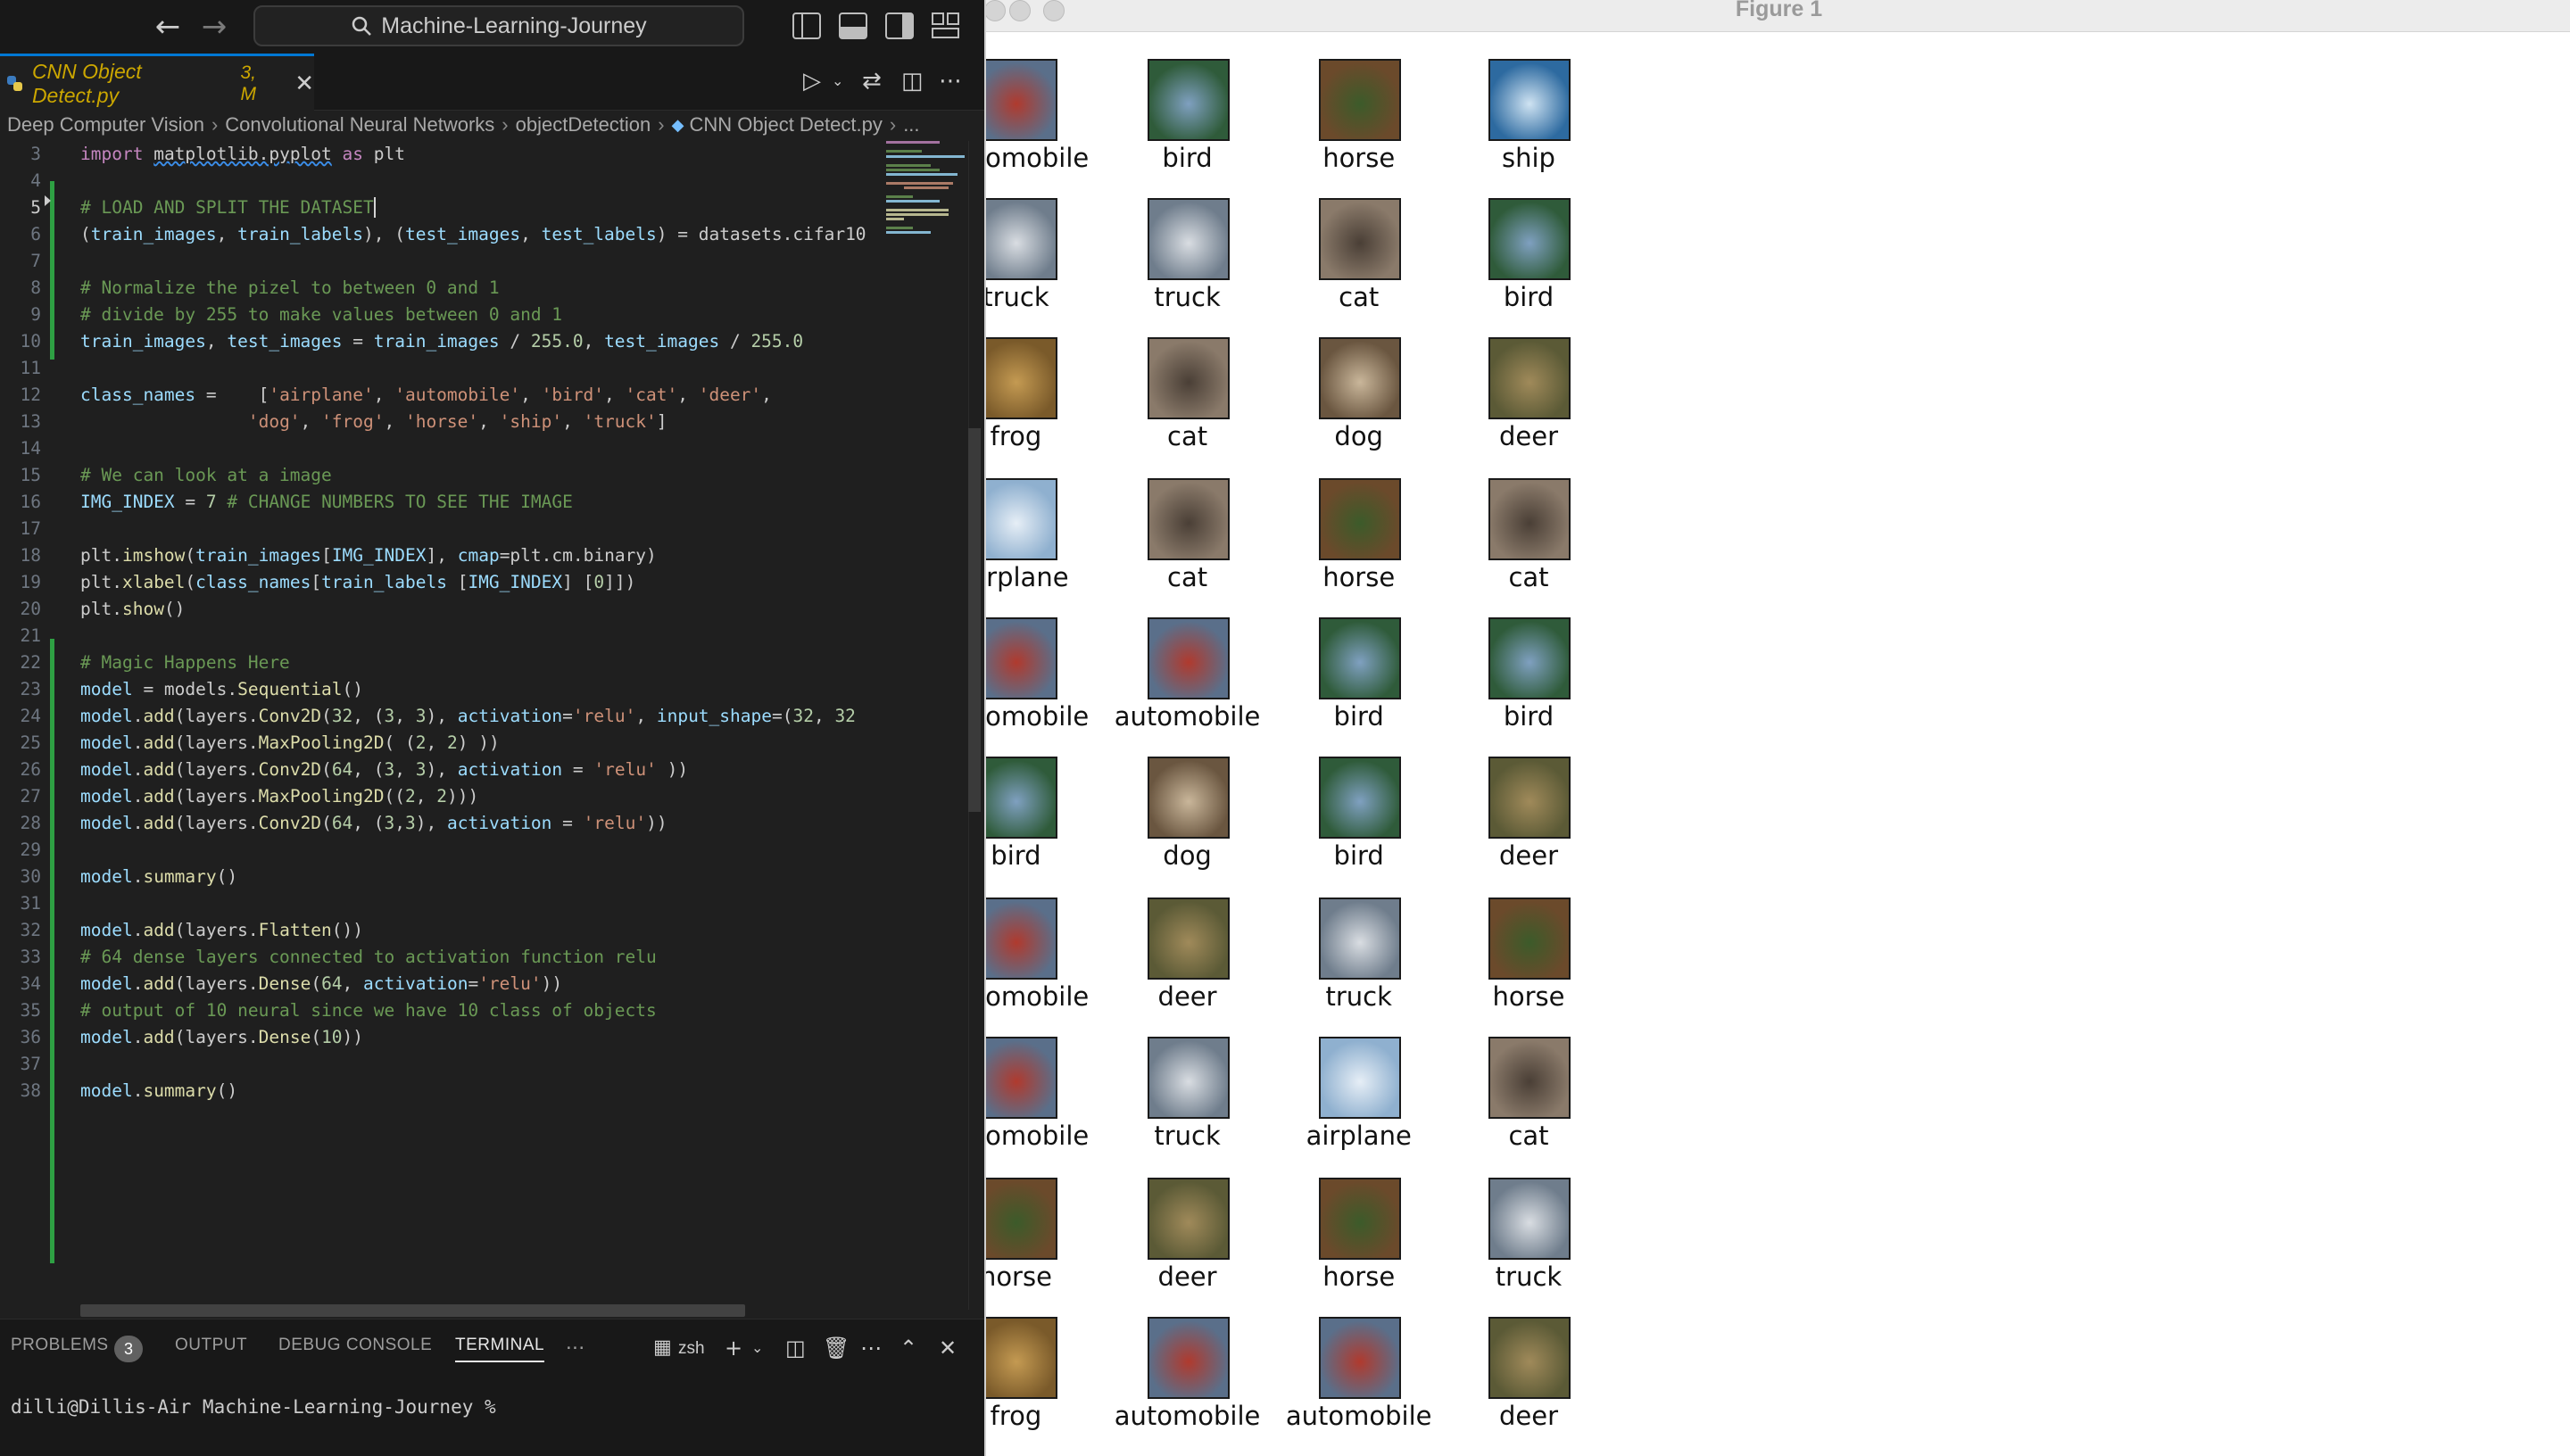 Image resolution: width=2570 pixels, height=1456 pixels. What do you see at coordinates (446, 797) in the screenshot?
I see `code-line: 27 model.add(layers.MaxPooling2D((2, 2)))` at bounding box center [446, 797].